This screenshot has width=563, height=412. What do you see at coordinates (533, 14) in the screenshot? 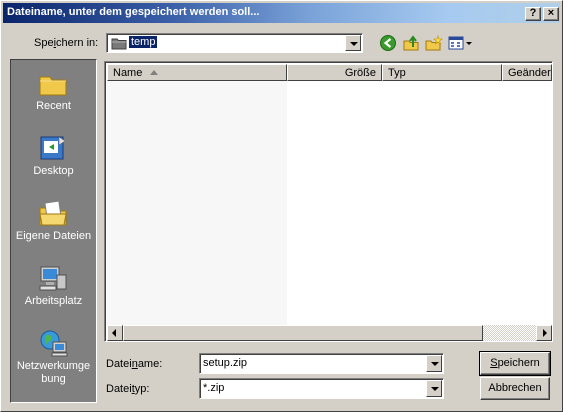
I see `help-button: ?` at bounding box center [533, 14].